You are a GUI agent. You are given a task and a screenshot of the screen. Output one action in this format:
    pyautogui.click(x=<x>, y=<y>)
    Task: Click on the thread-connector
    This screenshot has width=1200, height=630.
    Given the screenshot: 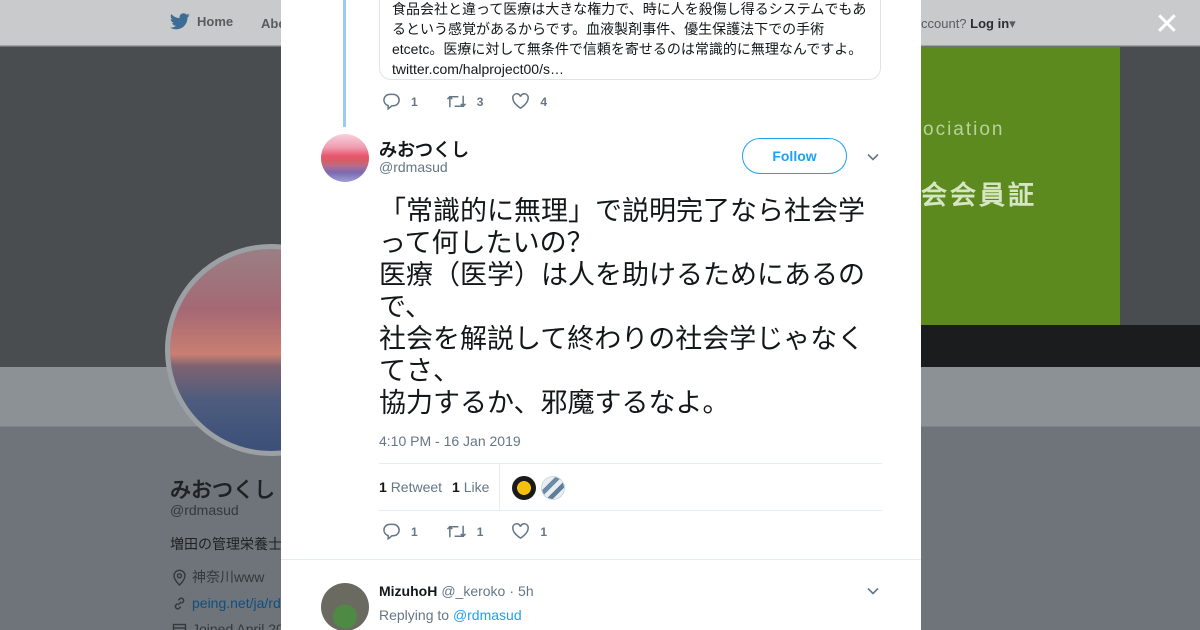 What is the action you would take?
    pyautogui.click(x=344, y=63)
    